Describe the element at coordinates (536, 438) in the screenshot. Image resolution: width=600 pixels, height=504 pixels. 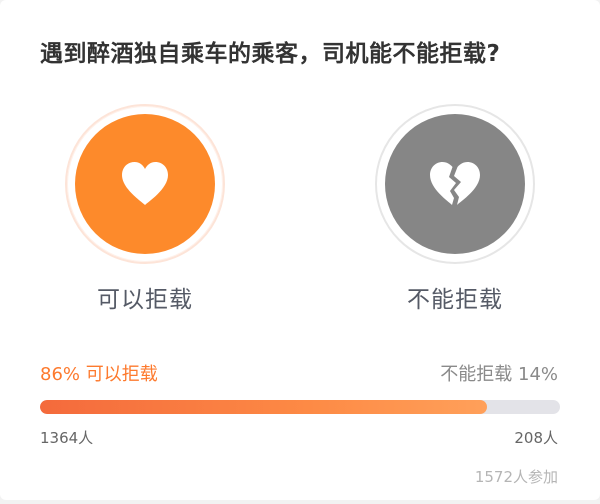
I see `result-right-count: 208人` at that location.